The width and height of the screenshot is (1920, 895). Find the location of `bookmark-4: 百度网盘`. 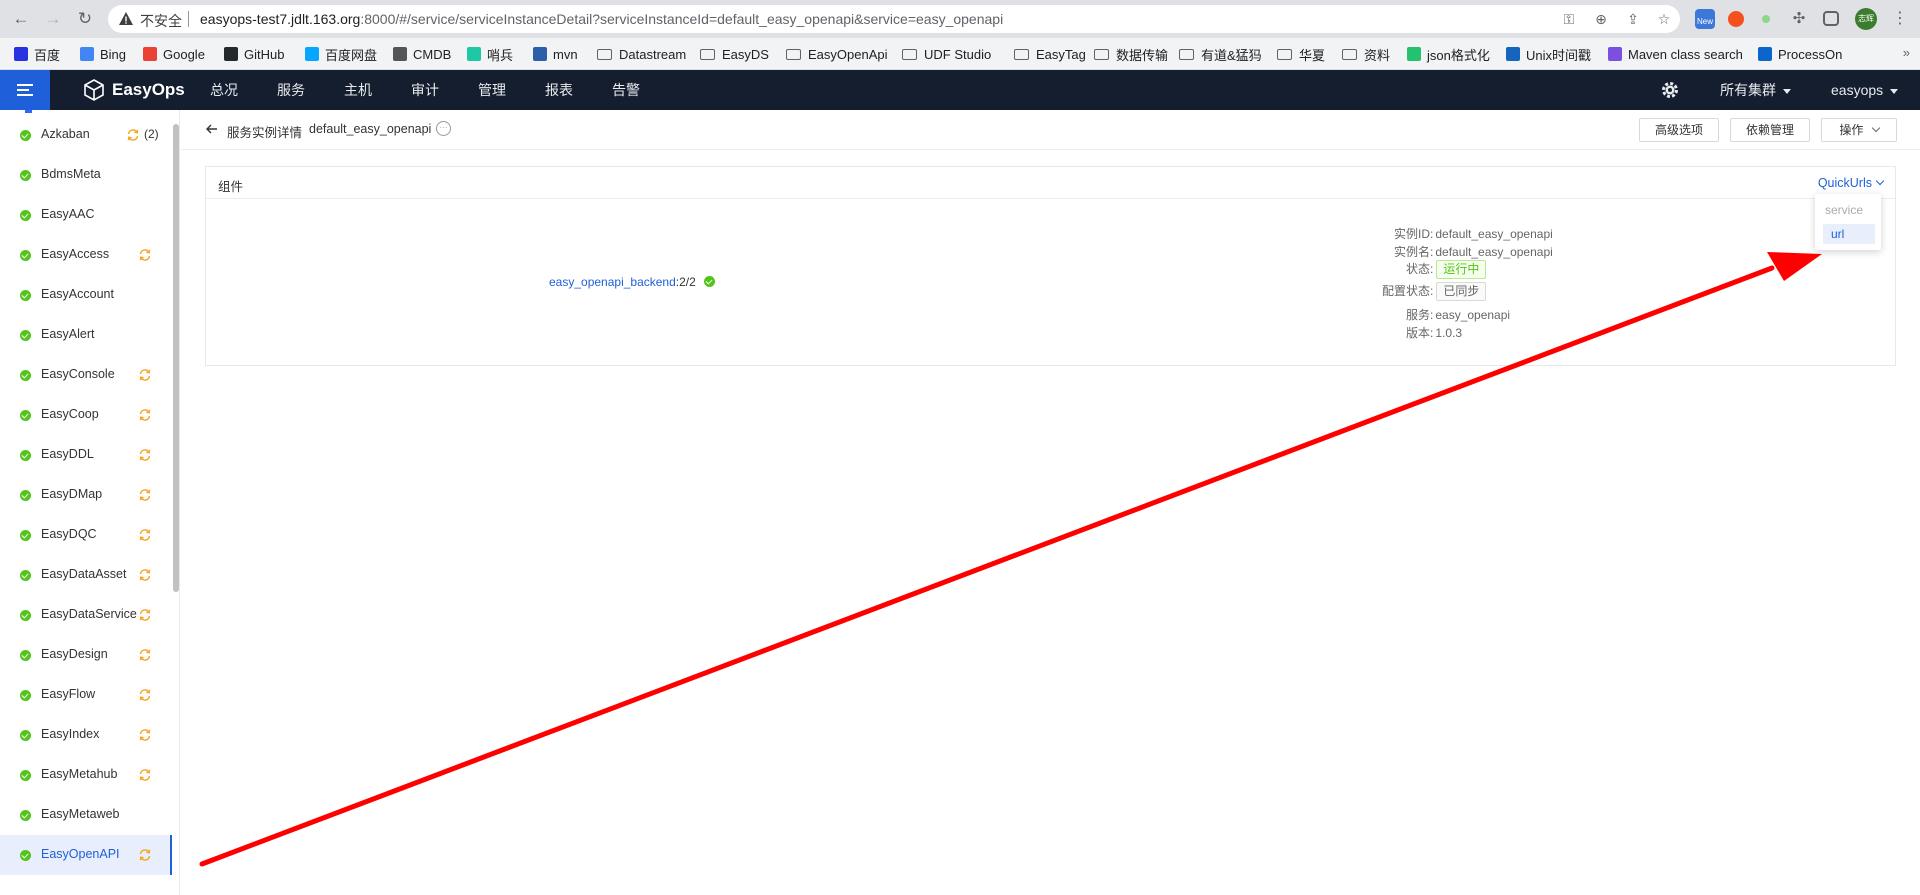

bookmark-4: 百度网盘 is located at coordinates (341, 54).